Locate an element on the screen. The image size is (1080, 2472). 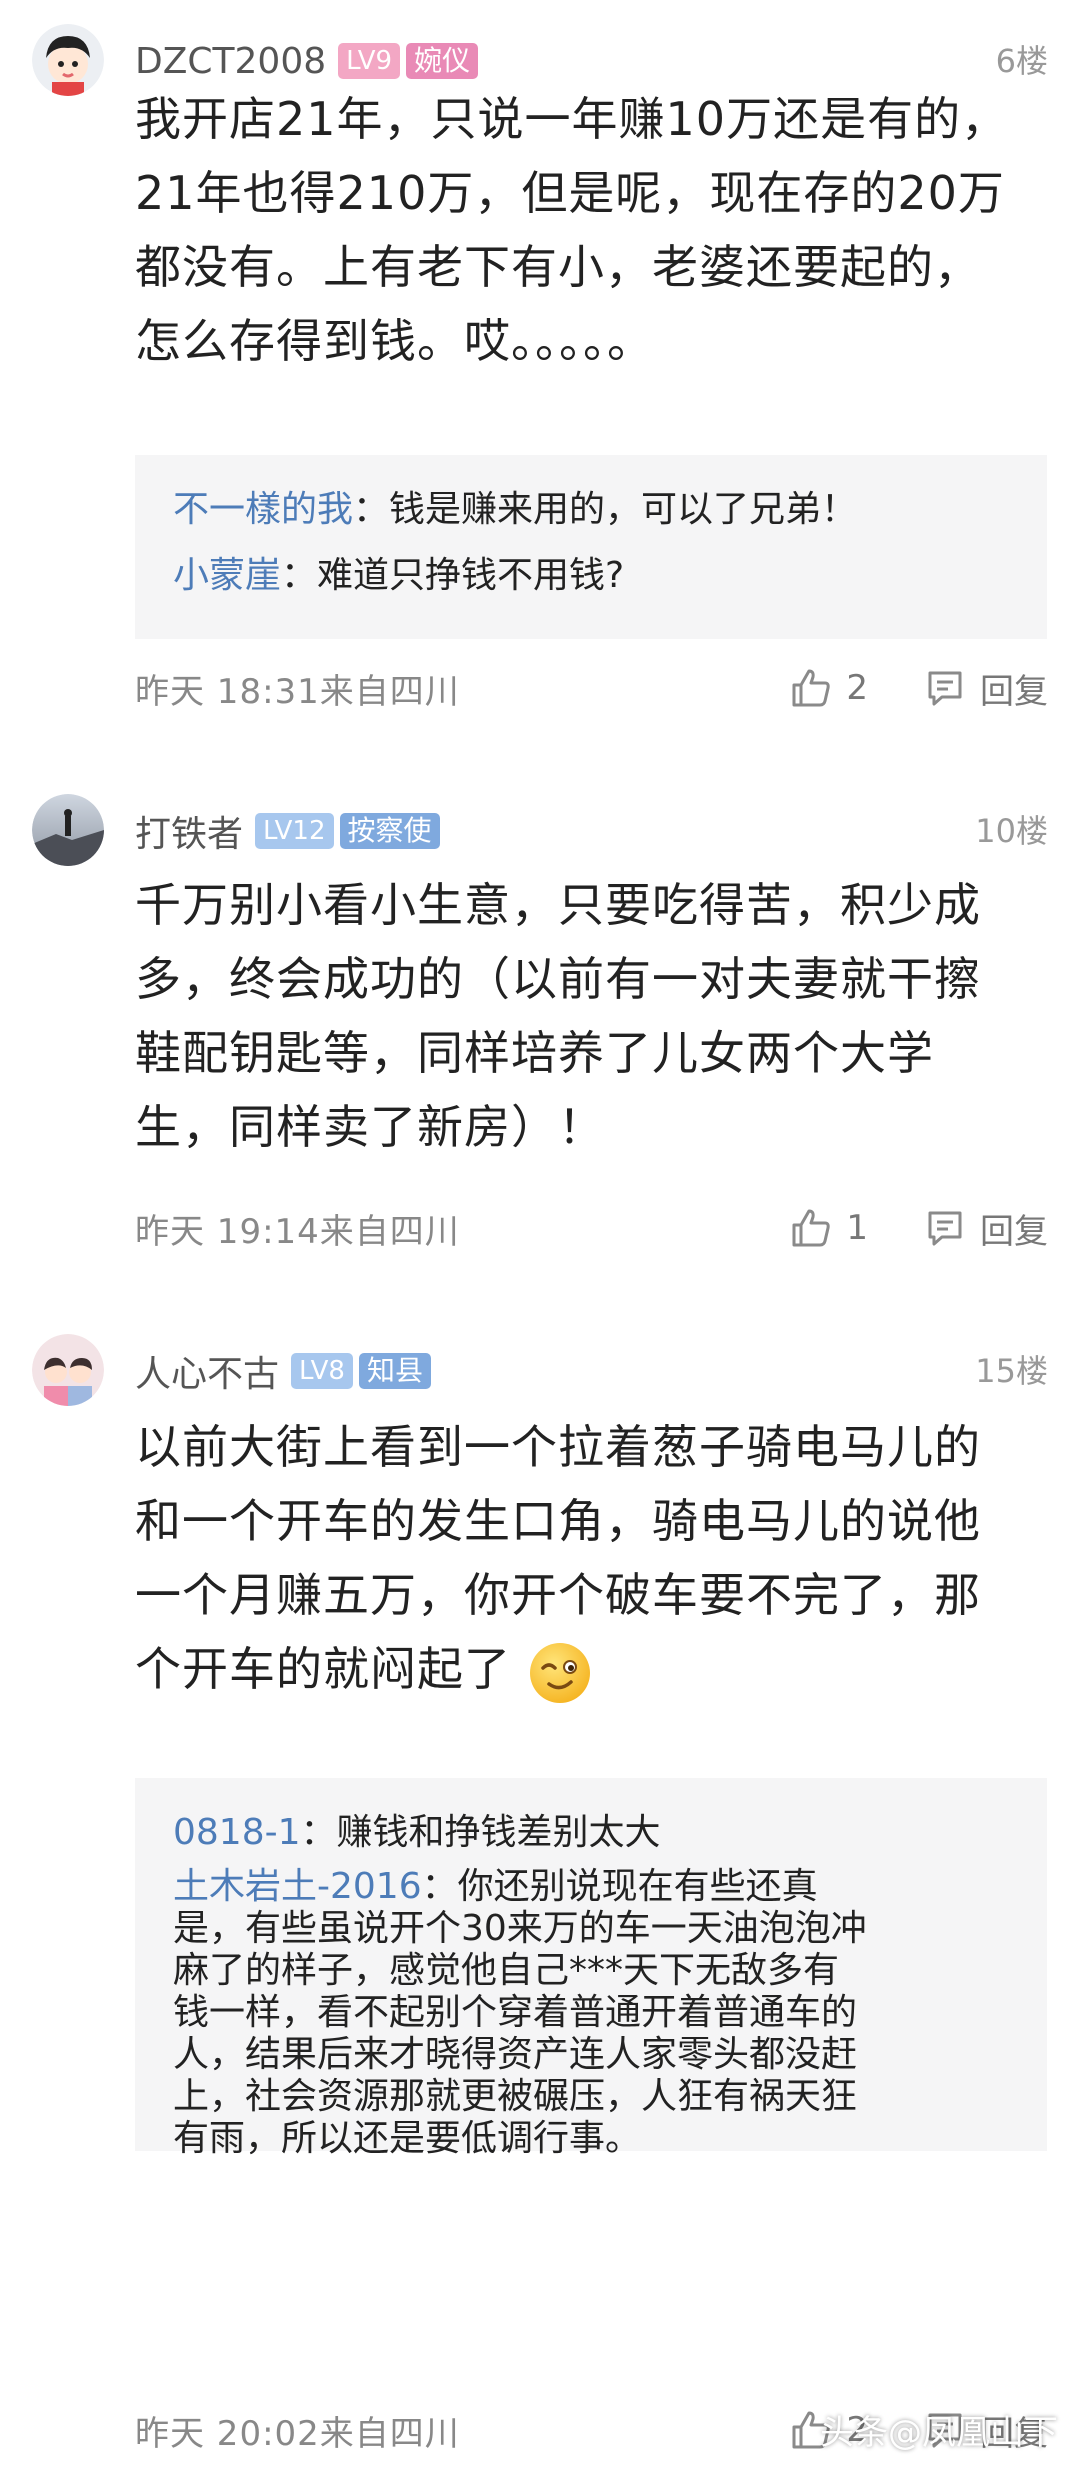
reply-item: 0818-1：赚钱和挣钱差别太大 is located at coordinates (591, 1833).